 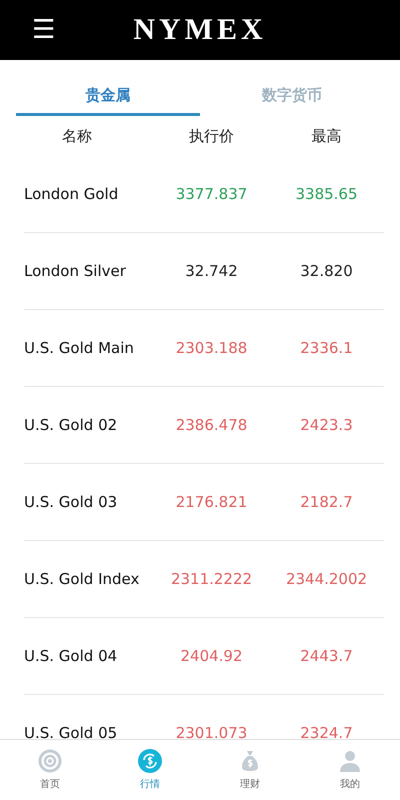 I want to click on column-header: 执行价, so click(x=211, y=136).